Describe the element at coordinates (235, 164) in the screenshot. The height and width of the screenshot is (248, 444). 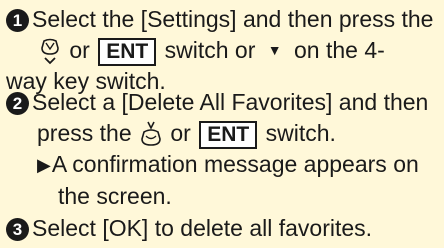
I see `step-2-result-text-1: A confirmation message appears on` at that location.